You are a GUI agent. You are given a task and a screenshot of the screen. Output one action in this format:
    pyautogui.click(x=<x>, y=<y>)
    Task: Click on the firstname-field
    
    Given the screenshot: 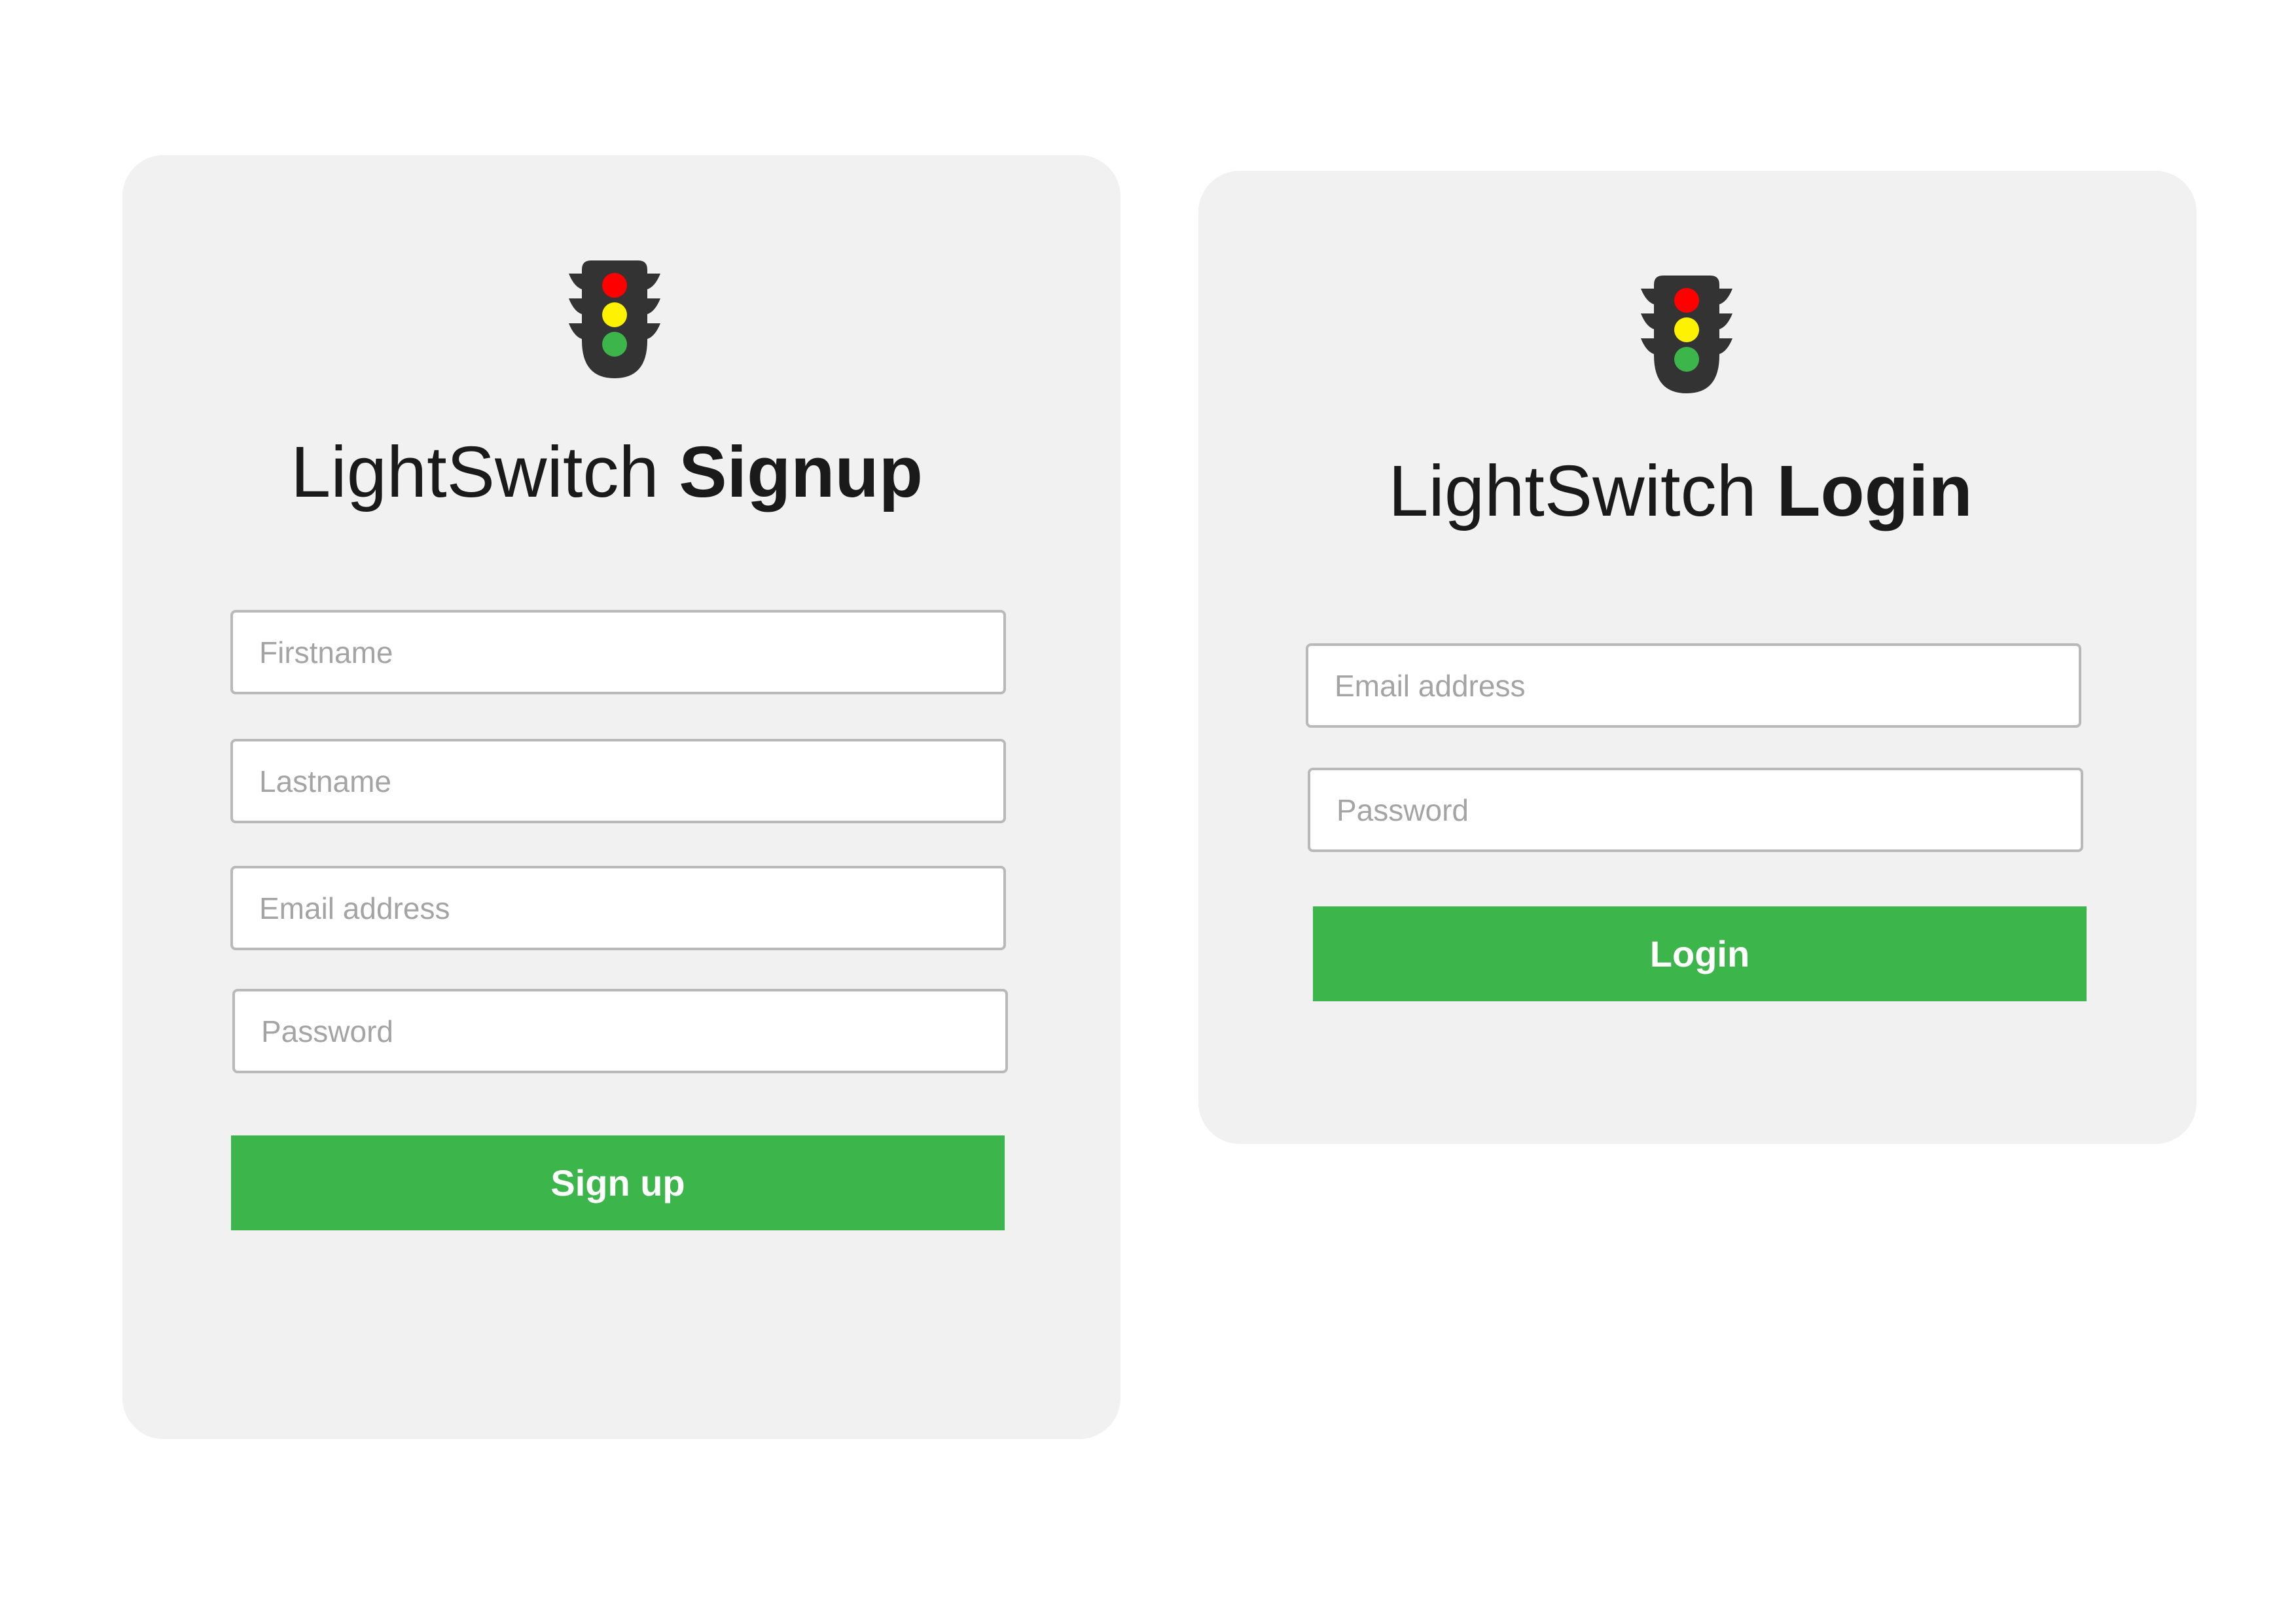 What is the action you would take?
    pyautogui.click(x=618, y=652)
    